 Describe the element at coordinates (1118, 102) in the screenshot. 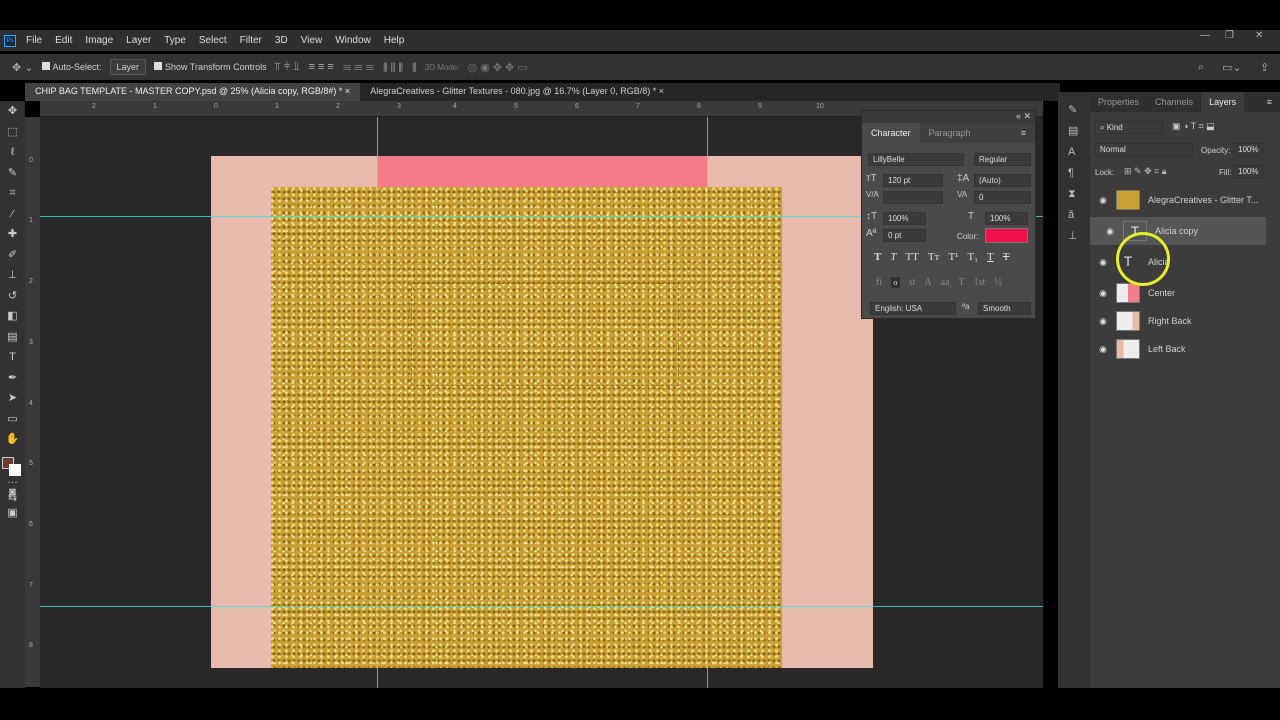

I see `tab-properties: Properties` at that location.